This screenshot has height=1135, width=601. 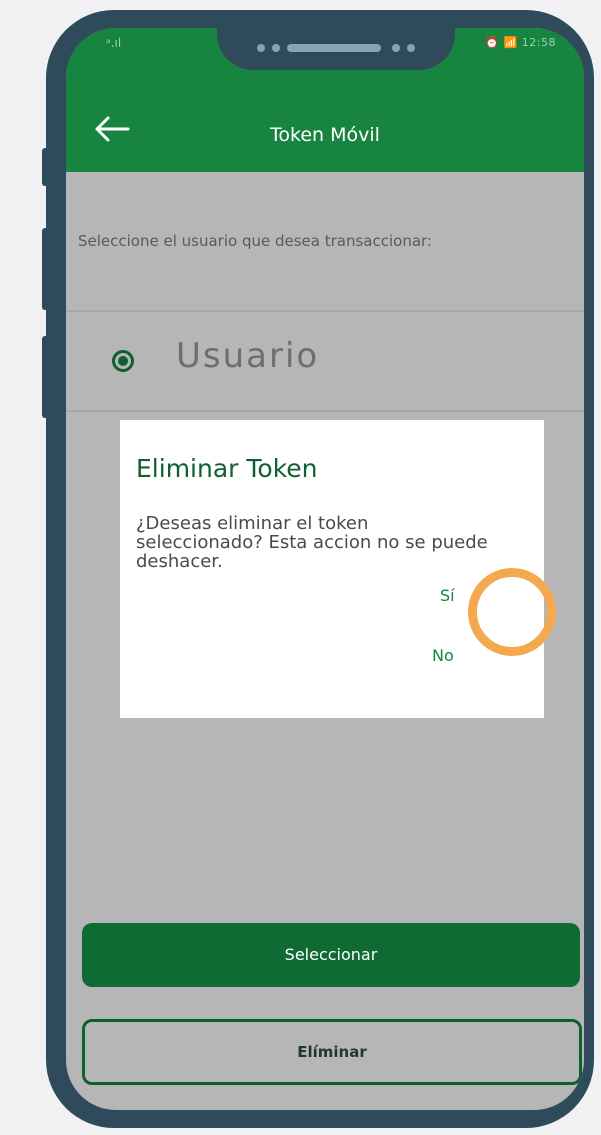 I want to click on dialog-title: Eliminar Token, so click(x=227, y=468).